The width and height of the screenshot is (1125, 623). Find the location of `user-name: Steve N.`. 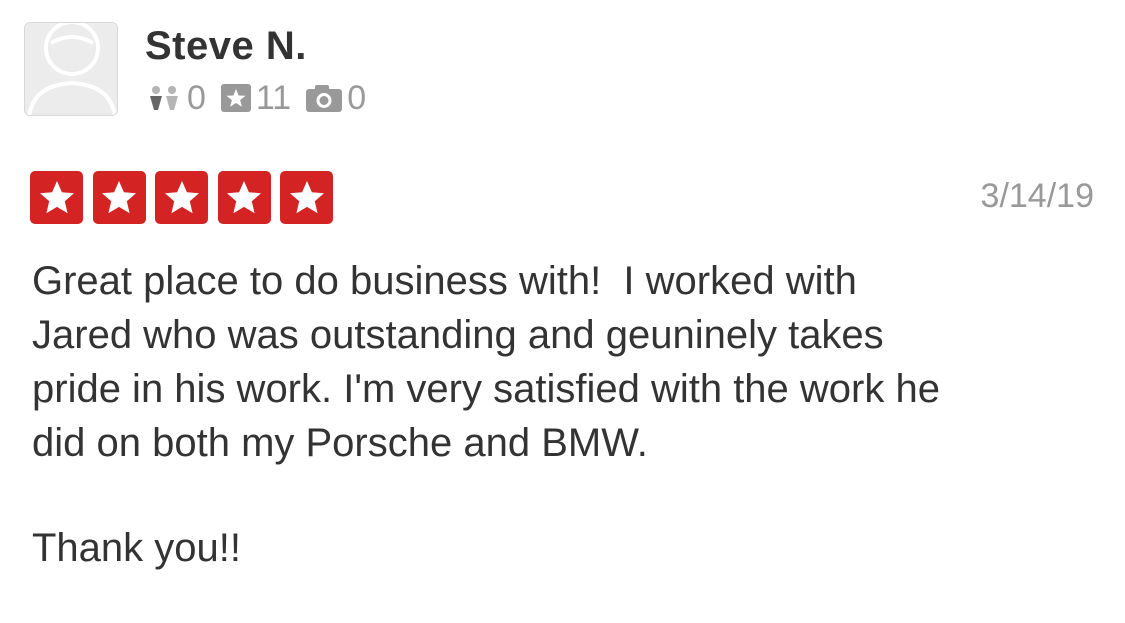

user-name: Steve N. is located at coordinates (226, 46).